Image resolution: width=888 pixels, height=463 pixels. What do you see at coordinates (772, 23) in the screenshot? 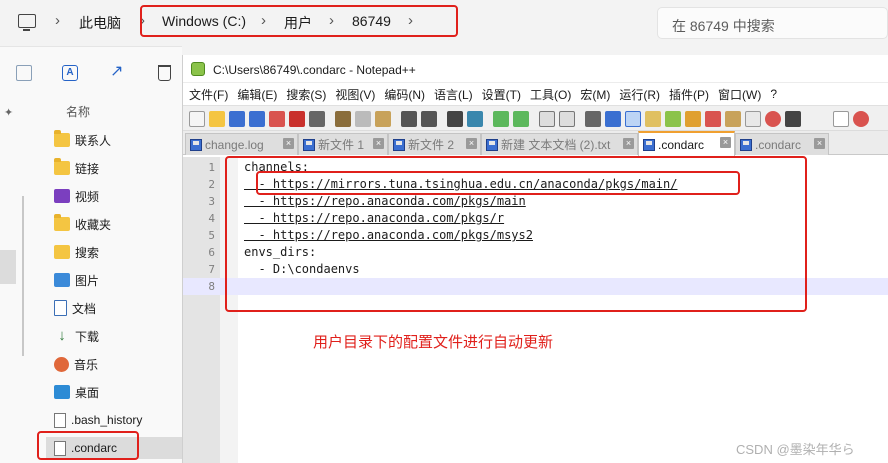
I see `search-input: 在 86749 中搜索` at bounding box center [772, 23].